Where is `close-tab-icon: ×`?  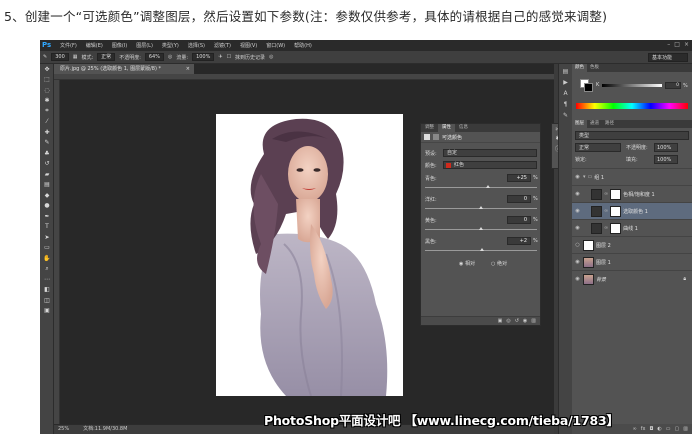 close-tab-icon: × is located at coordinates (188, 69).